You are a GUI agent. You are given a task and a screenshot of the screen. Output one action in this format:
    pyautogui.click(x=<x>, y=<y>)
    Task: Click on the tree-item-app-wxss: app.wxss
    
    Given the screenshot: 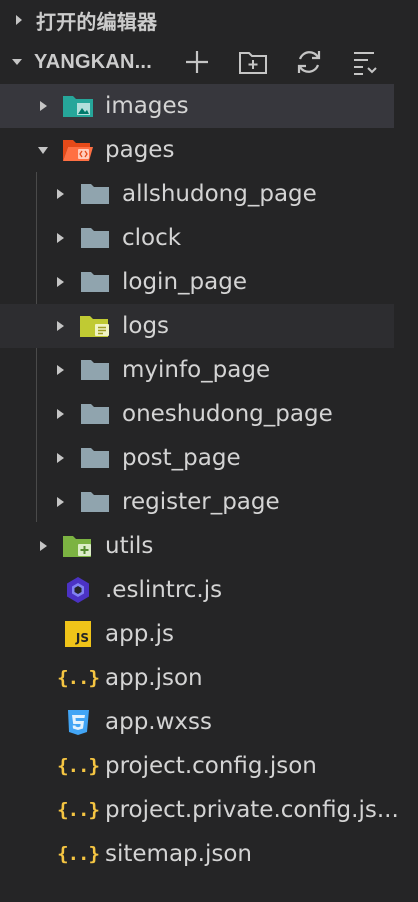 What is the action you would take?
    pyautogui.click(x=209, y=722)
    